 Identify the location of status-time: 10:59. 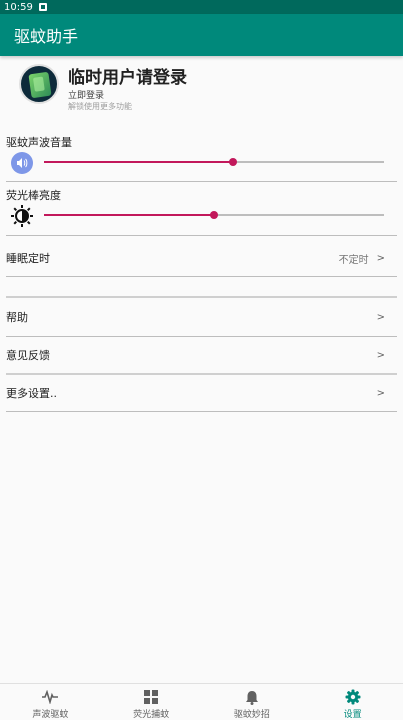
(18, 7).